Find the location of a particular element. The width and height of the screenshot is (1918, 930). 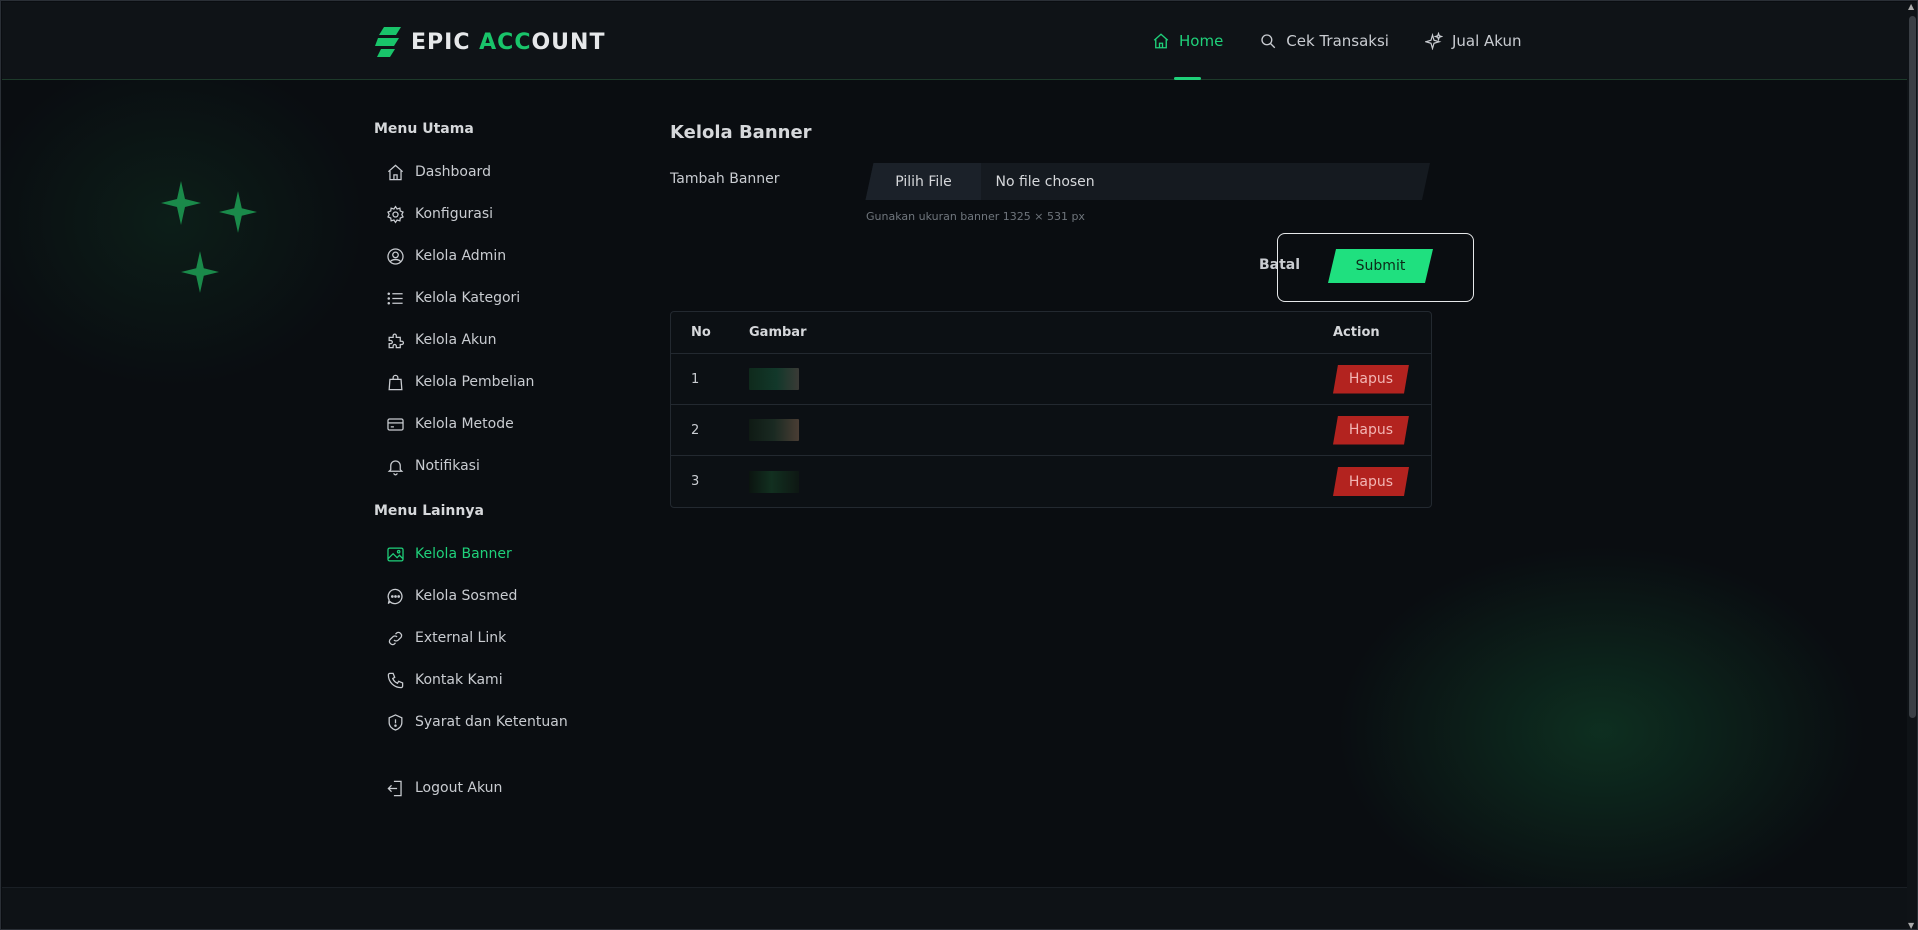

sidebar-item-dashboard: Dashboard is located at coordinates (489, 172).